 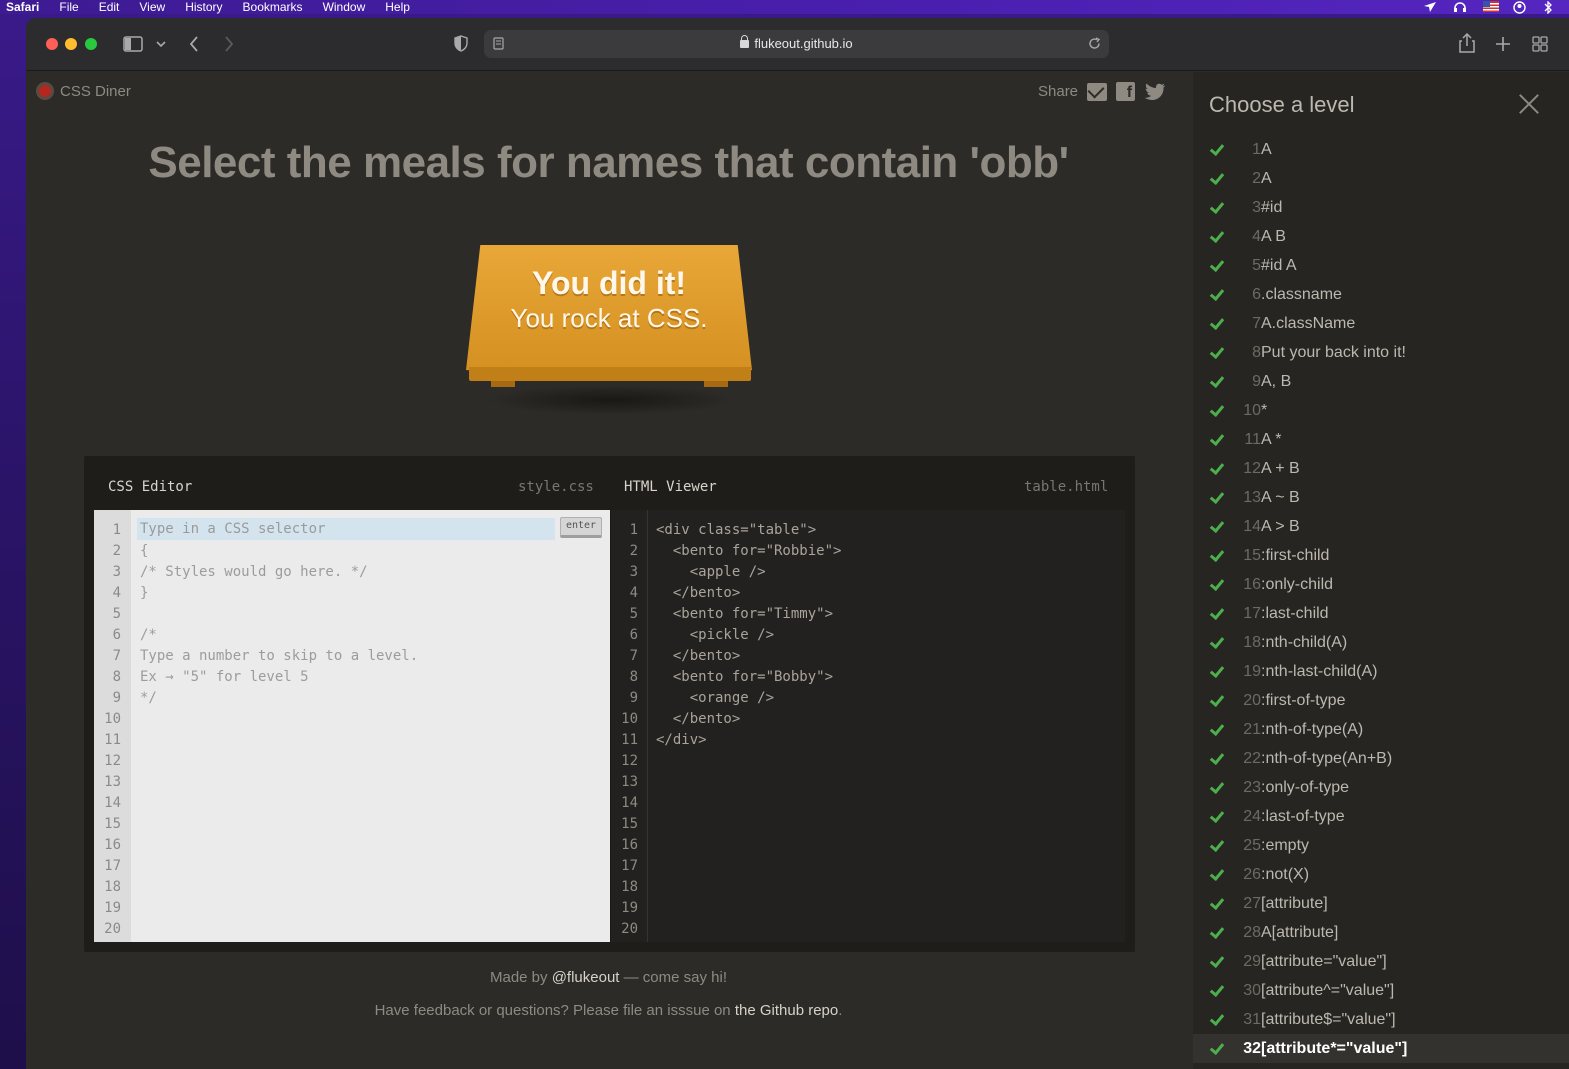 What do you see at coordinates (1381, 642) in the screenshot?
I see `level-item: 18:nth-child(A)` at bounding box center [1381, 642].